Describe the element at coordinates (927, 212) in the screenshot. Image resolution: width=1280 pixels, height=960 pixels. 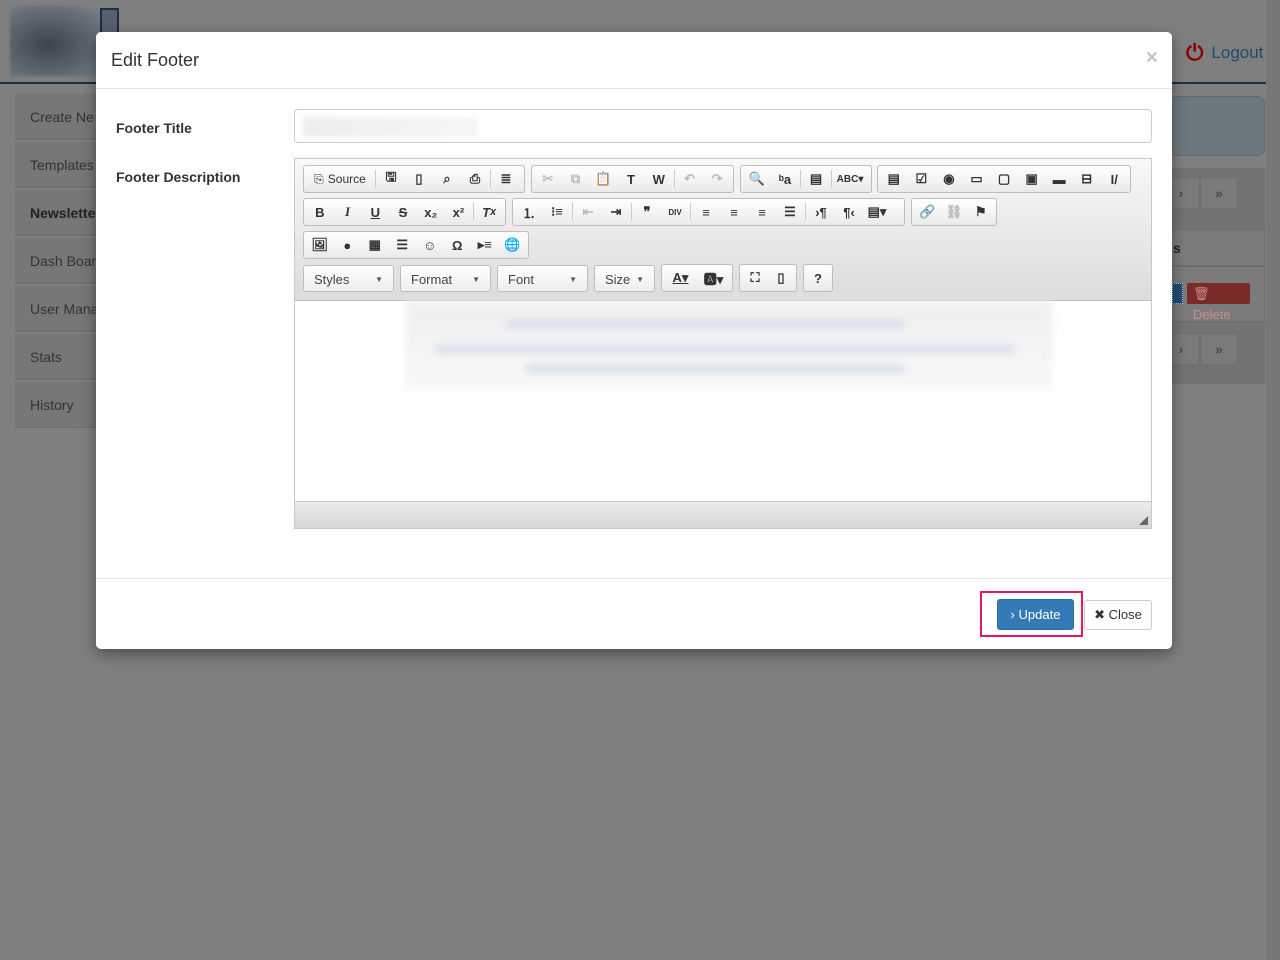
I see `link-button: 🔗` at that location.